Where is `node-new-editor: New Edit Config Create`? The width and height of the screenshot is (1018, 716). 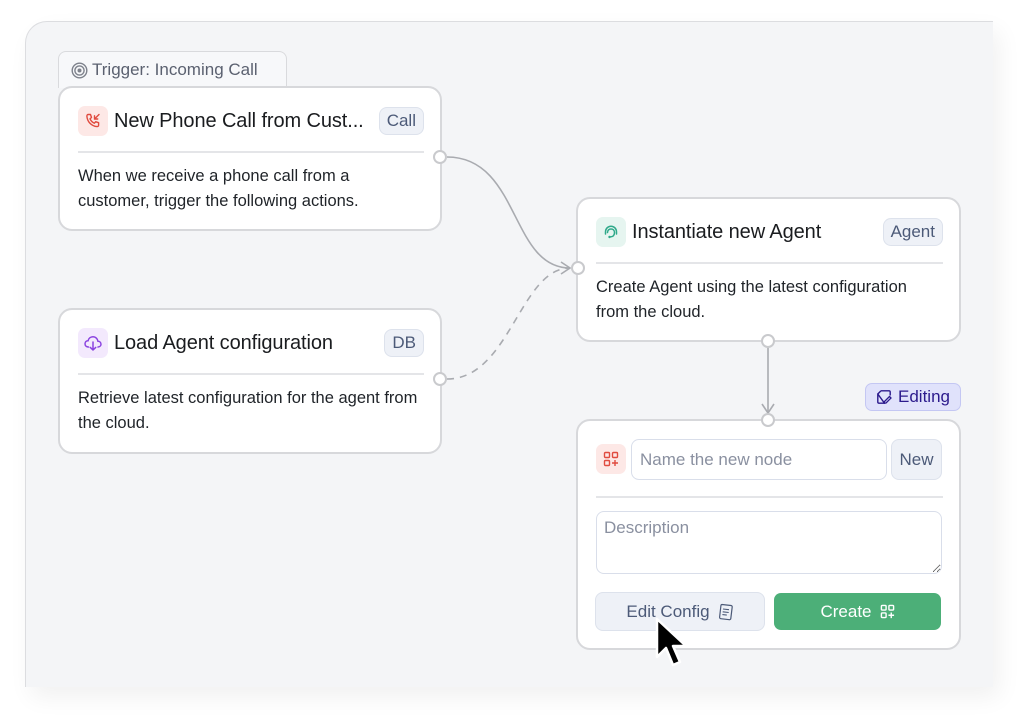
node-new-editor: New Edit Config Create is located at coordinates (768, 534).